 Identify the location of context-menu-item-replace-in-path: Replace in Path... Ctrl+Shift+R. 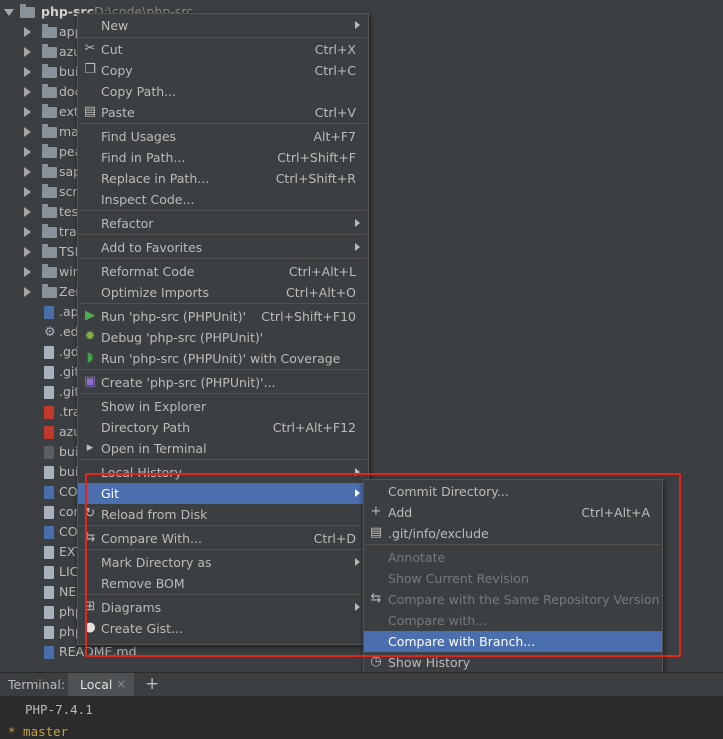
(223, 178).